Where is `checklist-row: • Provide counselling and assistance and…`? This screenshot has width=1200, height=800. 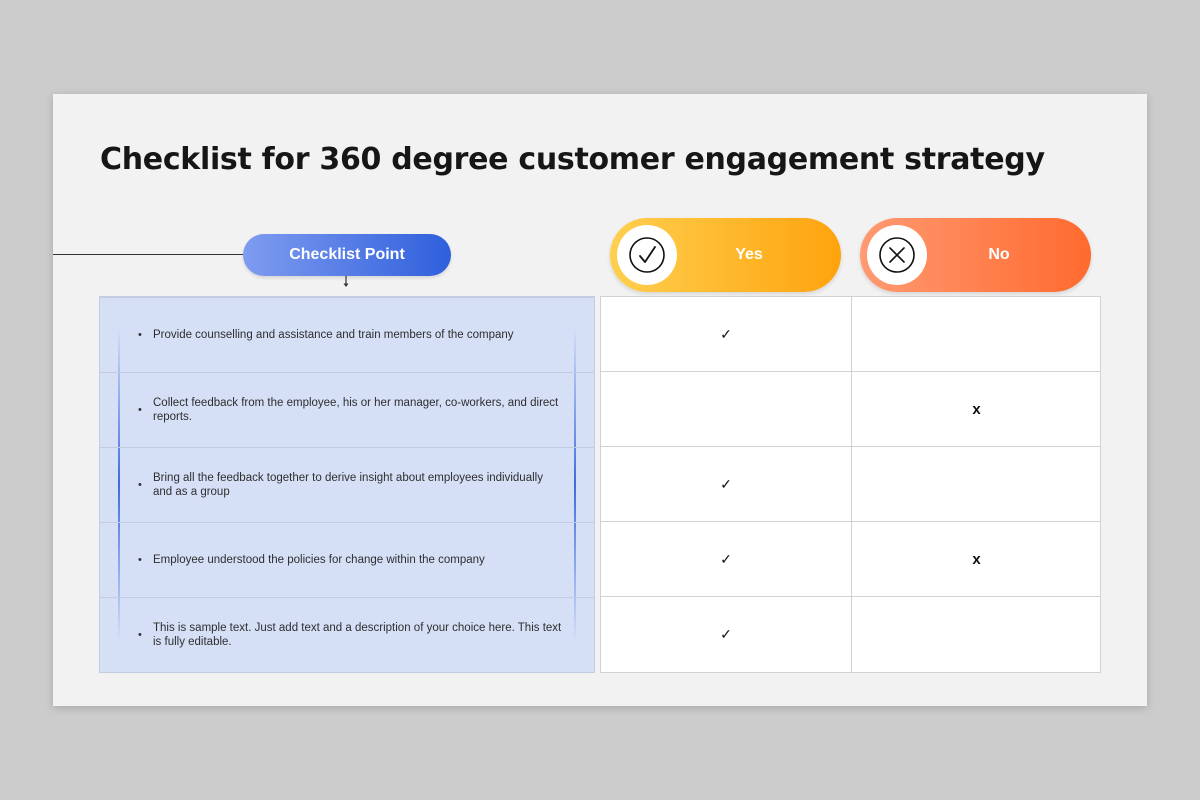
checklist-row: • Provide counselling and assistance and… is located at coordinates (347, 334).